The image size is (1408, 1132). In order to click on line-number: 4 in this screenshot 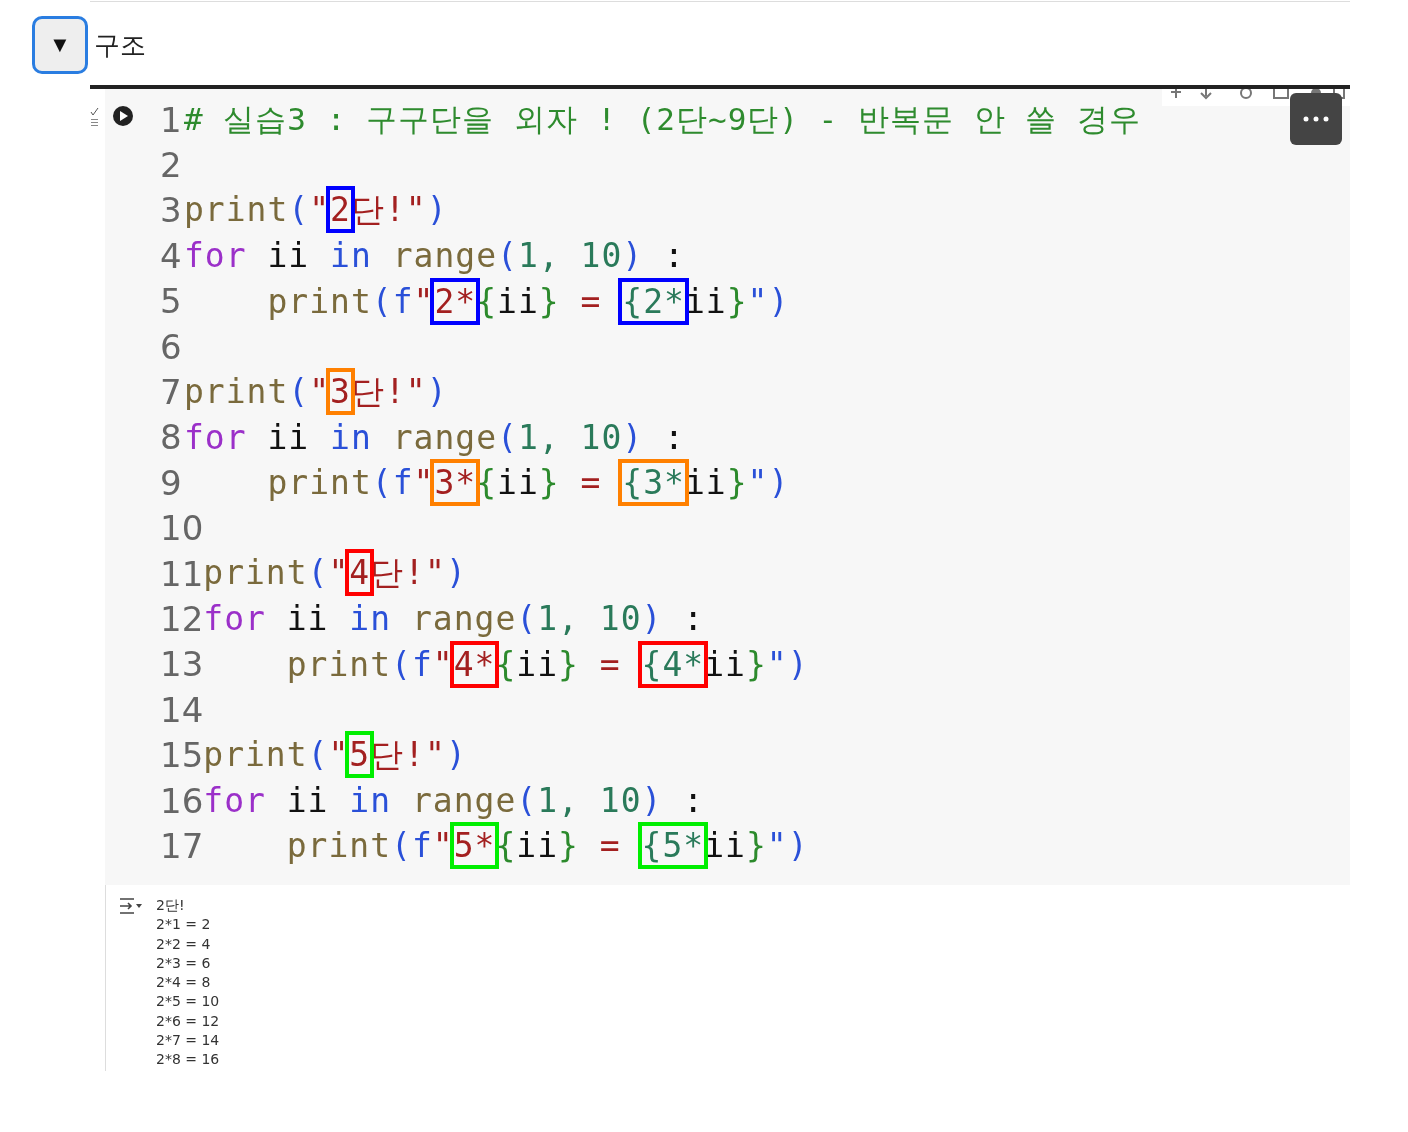, I will do `click(171, 255)`.